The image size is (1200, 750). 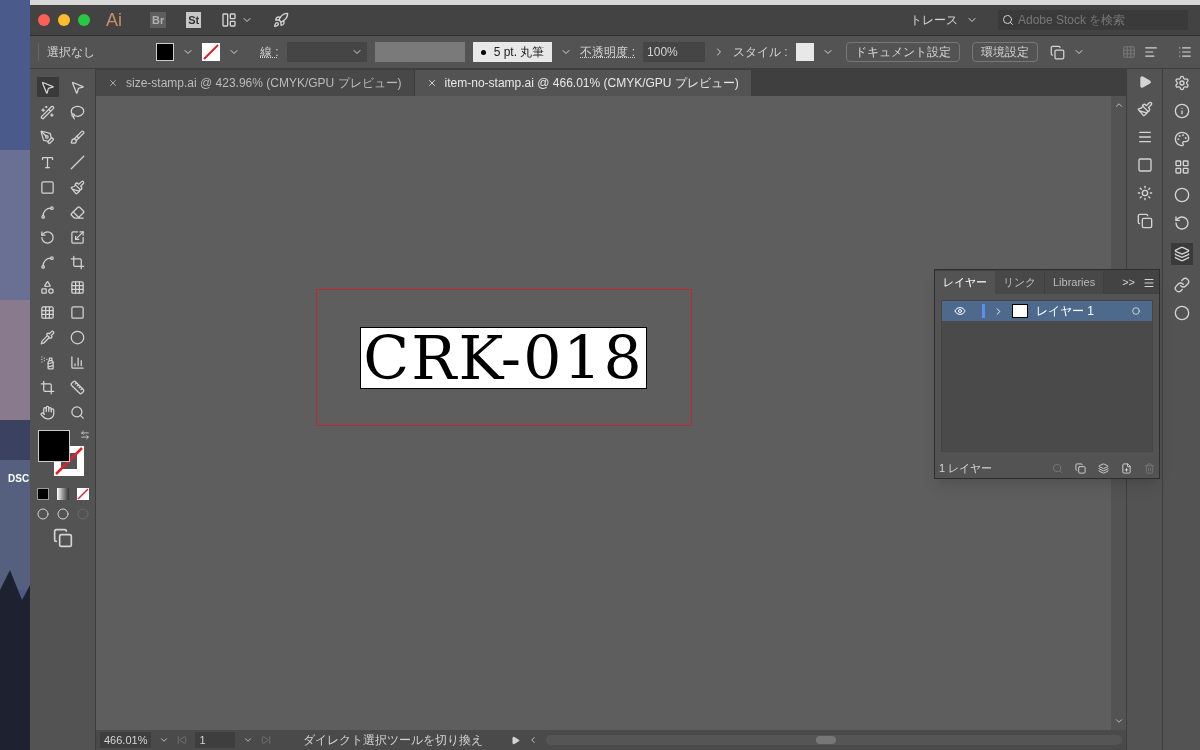 I want to click on settings-icon, so click(x=1181, y=83).